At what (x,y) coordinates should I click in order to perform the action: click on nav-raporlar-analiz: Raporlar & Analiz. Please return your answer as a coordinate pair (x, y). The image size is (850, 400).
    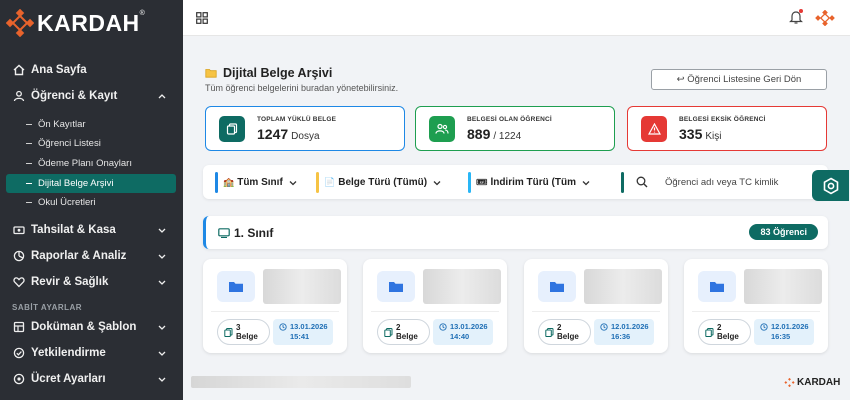
    Looking at the image, I should click on (91, 256).